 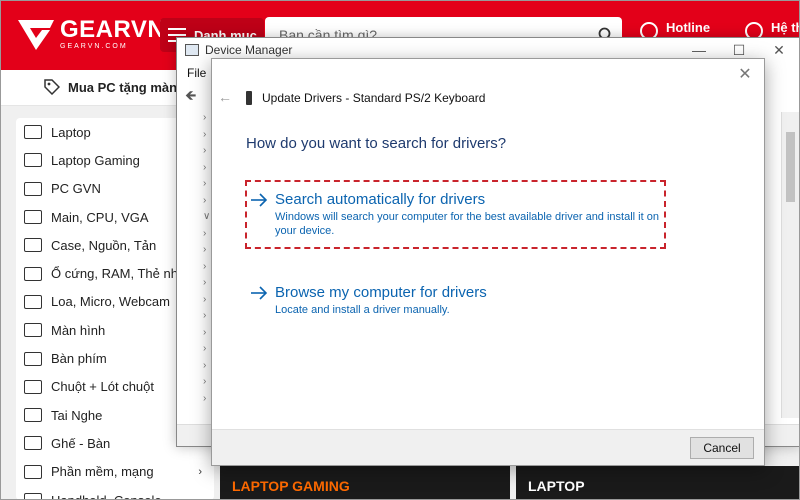 I want to click on sidebar-item-label: Loa, Micro, Webcam, so click(x=110, y=302).